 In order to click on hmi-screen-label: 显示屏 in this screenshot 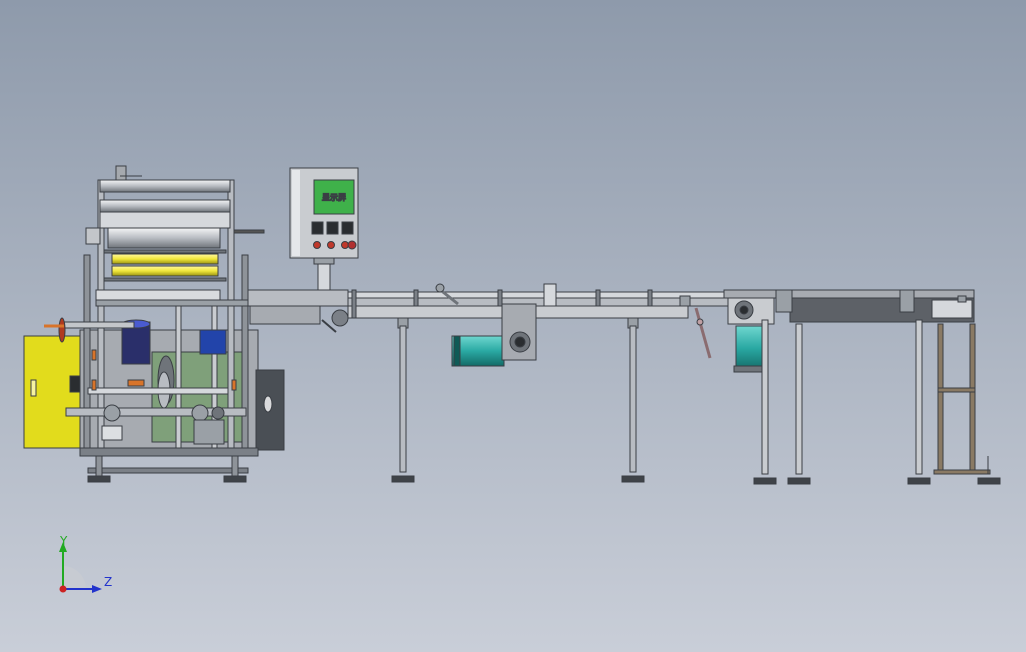, I will do `click(334, 197)`.